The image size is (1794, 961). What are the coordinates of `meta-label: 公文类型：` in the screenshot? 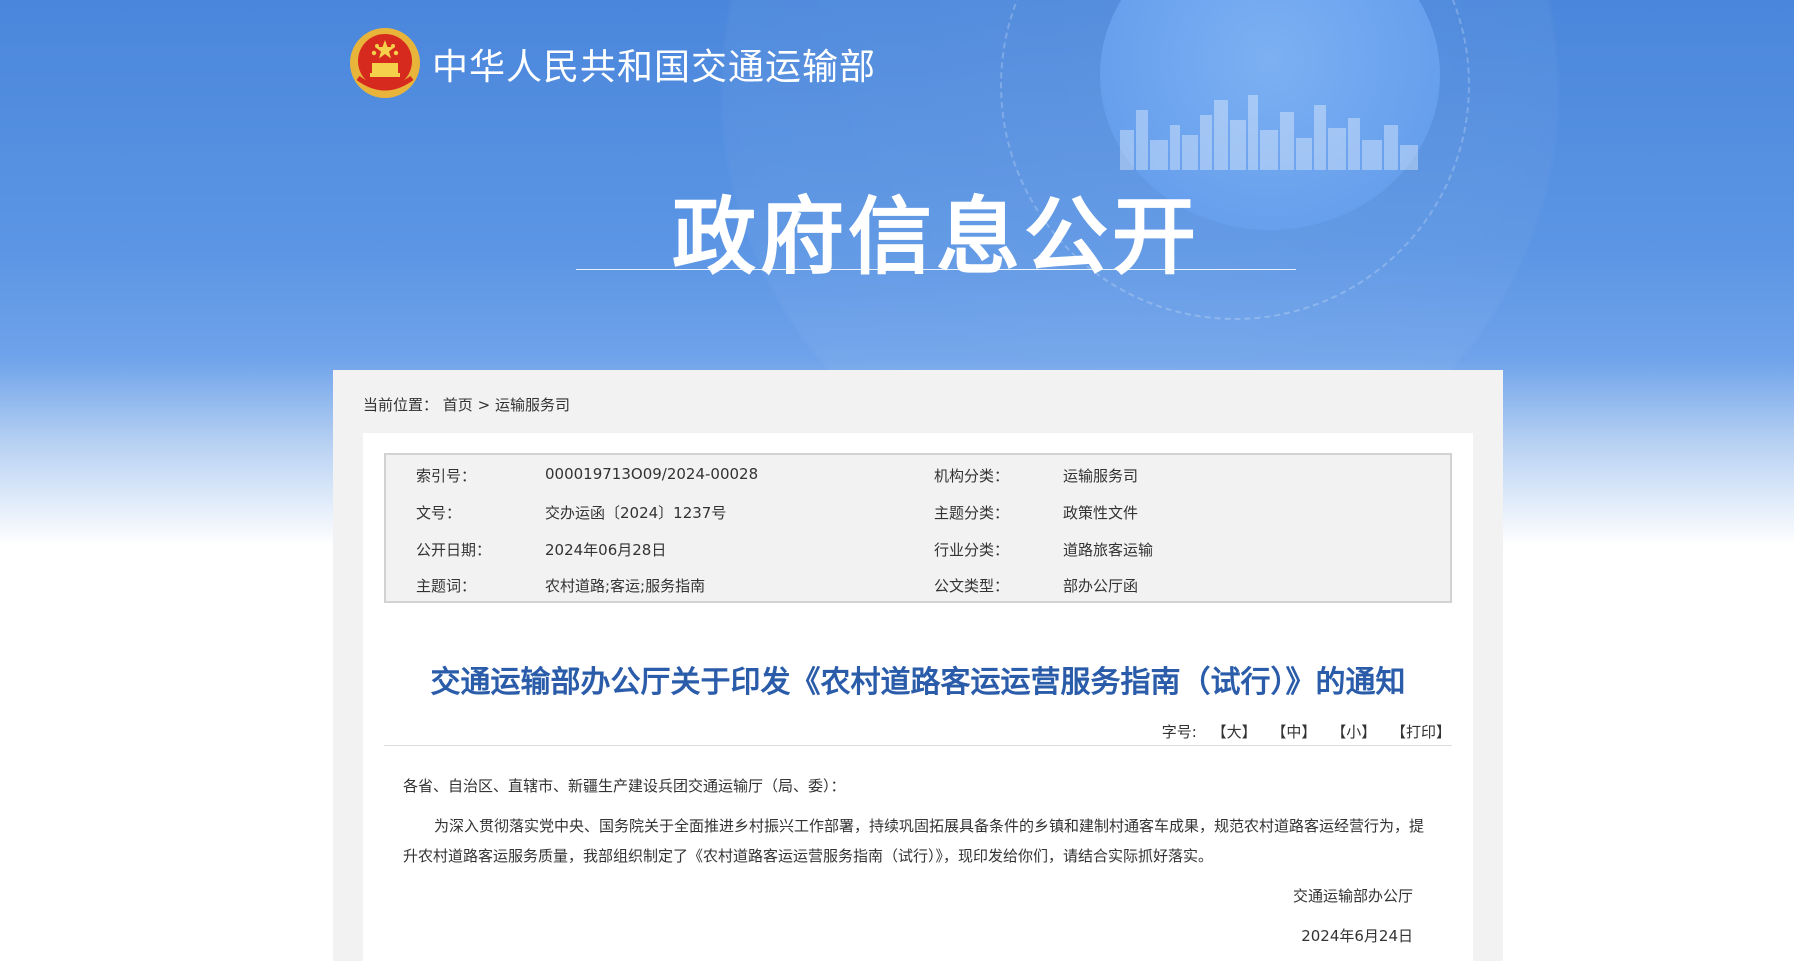 It's located at (972, 586).